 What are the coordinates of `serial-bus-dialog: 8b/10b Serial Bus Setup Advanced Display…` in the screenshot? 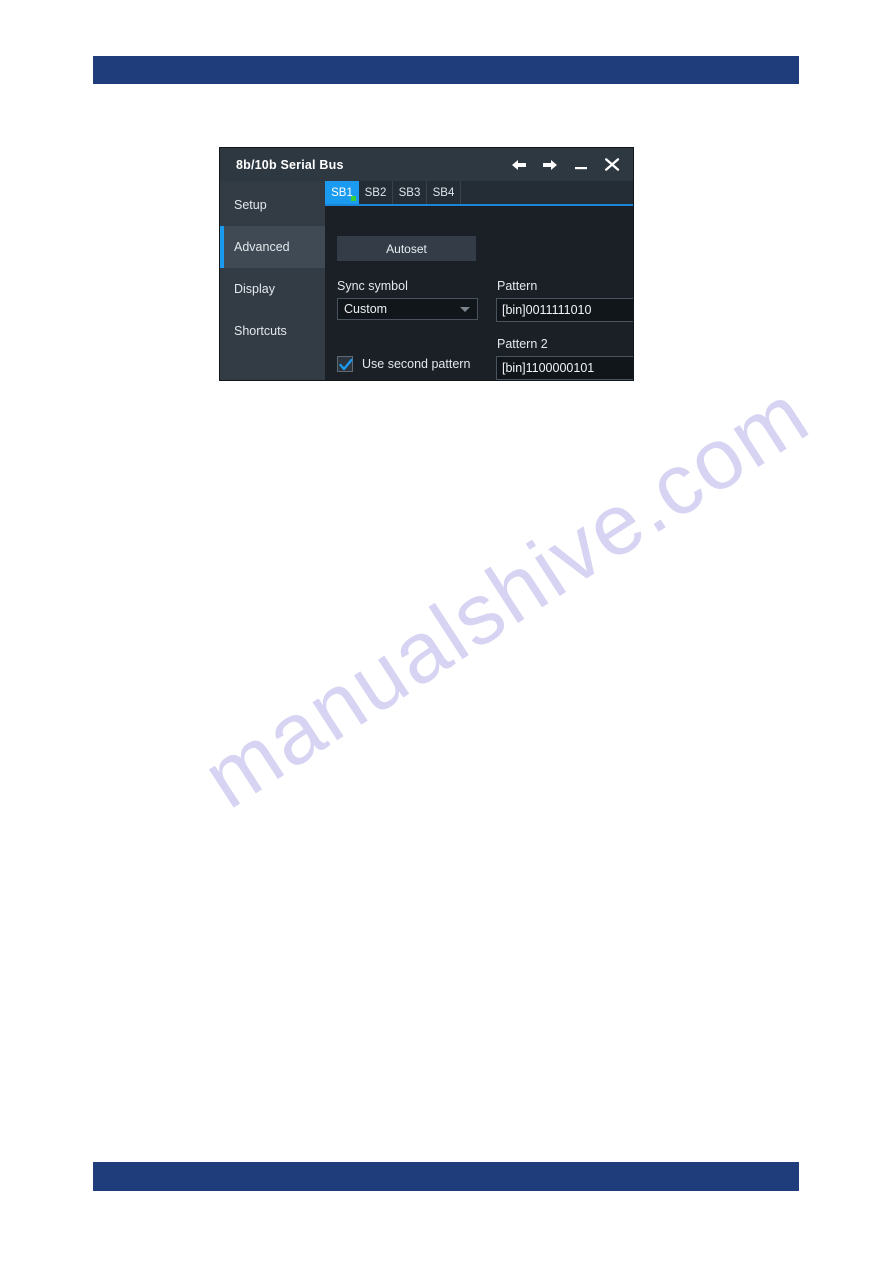 It's located at (426, 264).